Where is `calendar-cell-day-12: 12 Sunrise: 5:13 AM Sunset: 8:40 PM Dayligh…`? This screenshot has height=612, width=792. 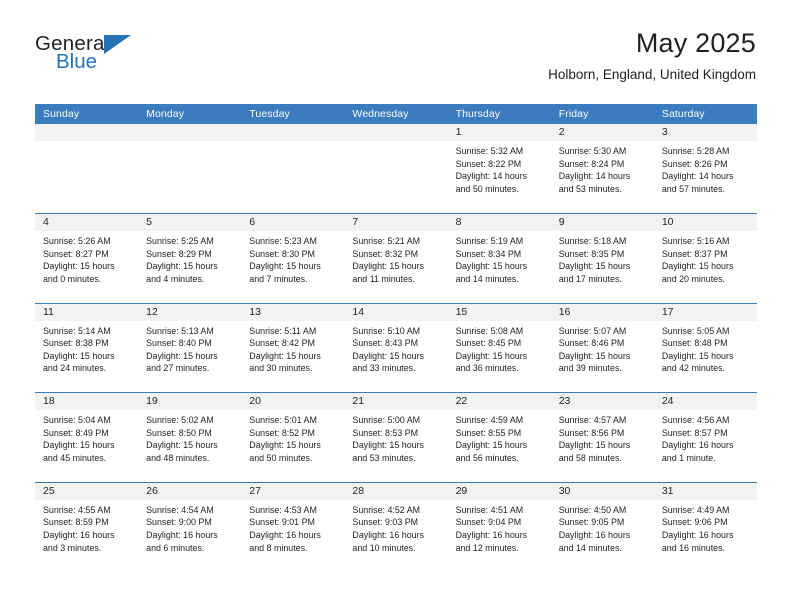 calendar-cell-day-12: 12 Sunrise: 5:13 AM Sunset: 8:40 PM Dayligh… is located at coordinates (190, 347).